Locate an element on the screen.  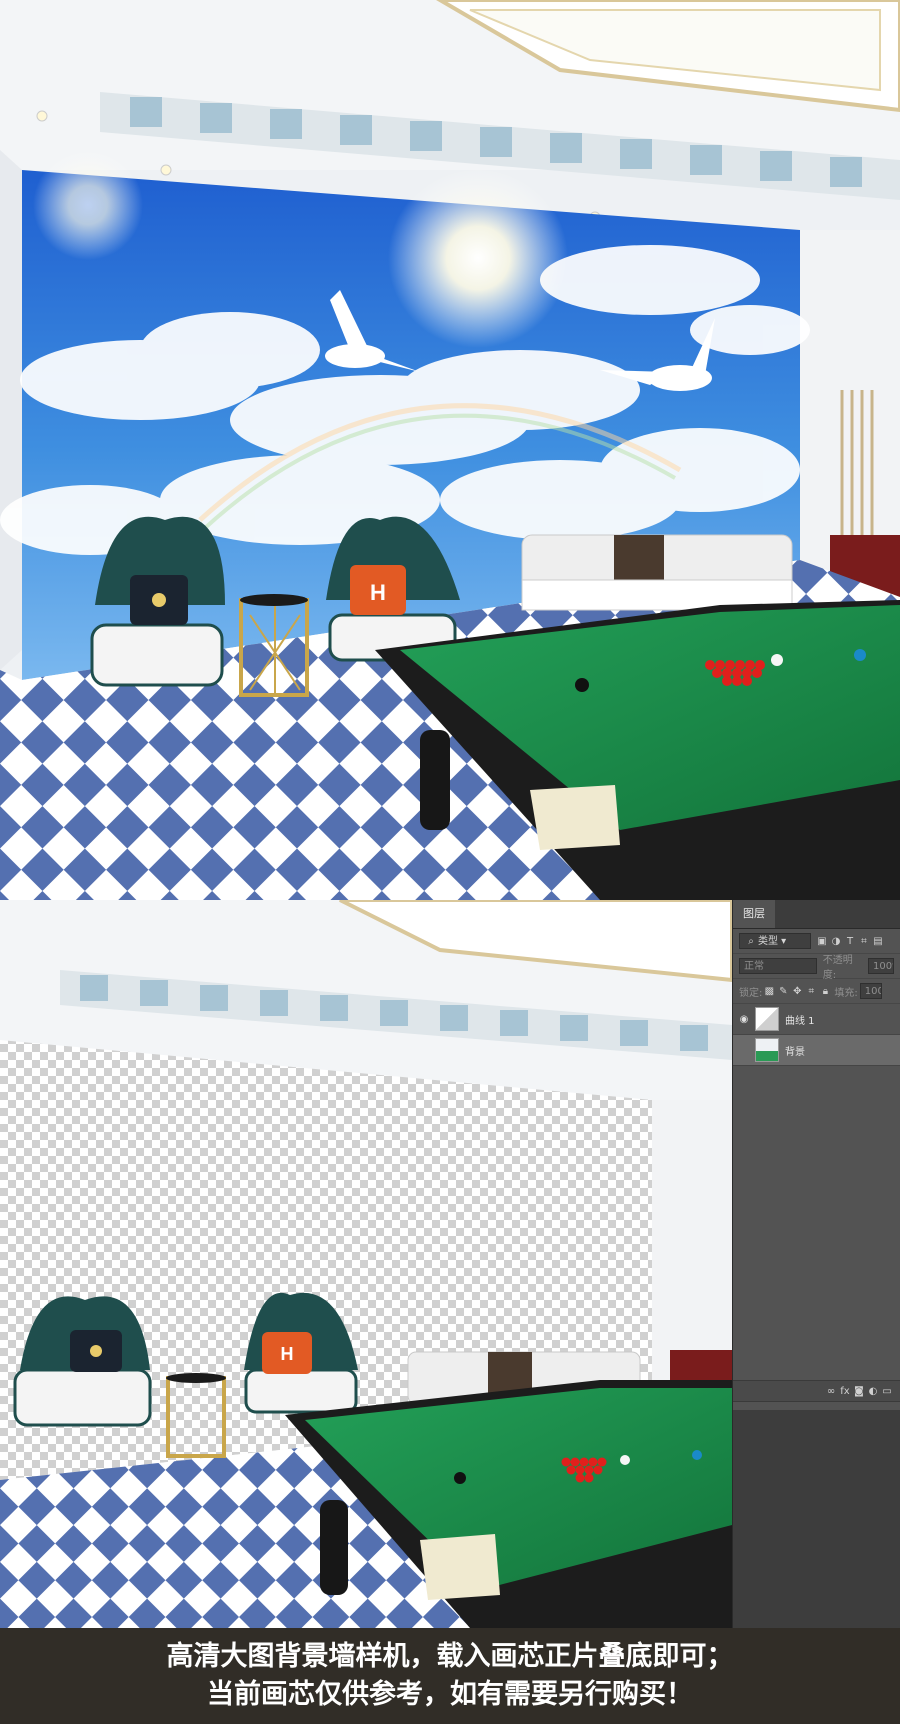
layer-list: ◉ 曲线 1 背景 is located at coordinates (816, 1035).